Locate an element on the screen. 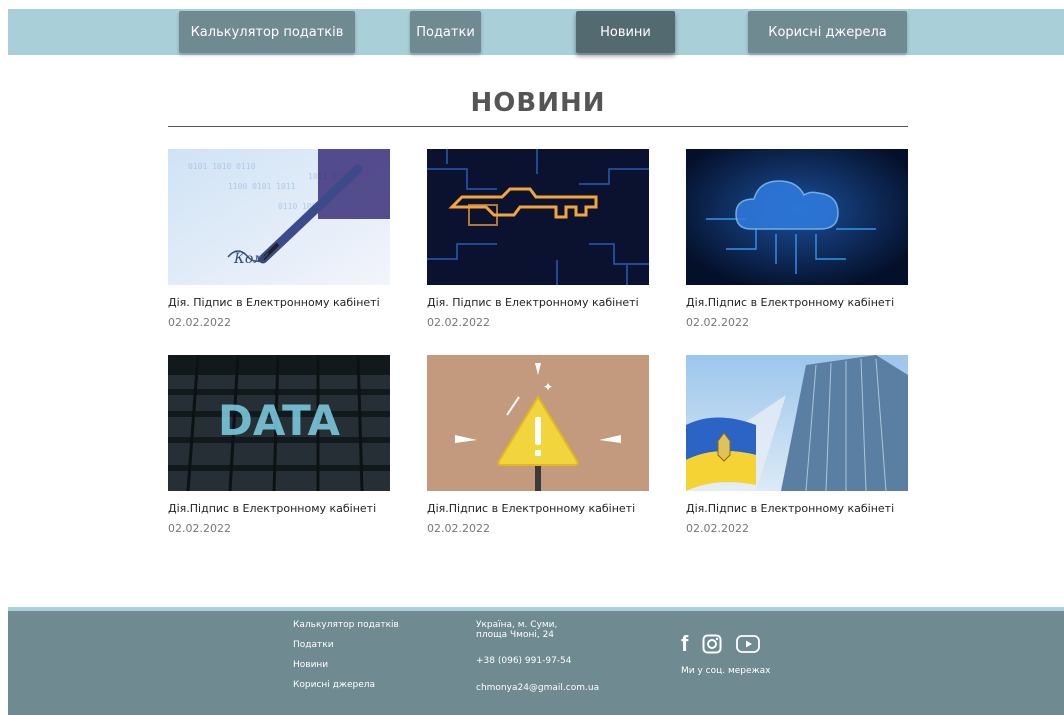 This screenshot has height=715, width=1064. footer-link-useful-sources: Корисні джерела is located at coordinates (346, 685).